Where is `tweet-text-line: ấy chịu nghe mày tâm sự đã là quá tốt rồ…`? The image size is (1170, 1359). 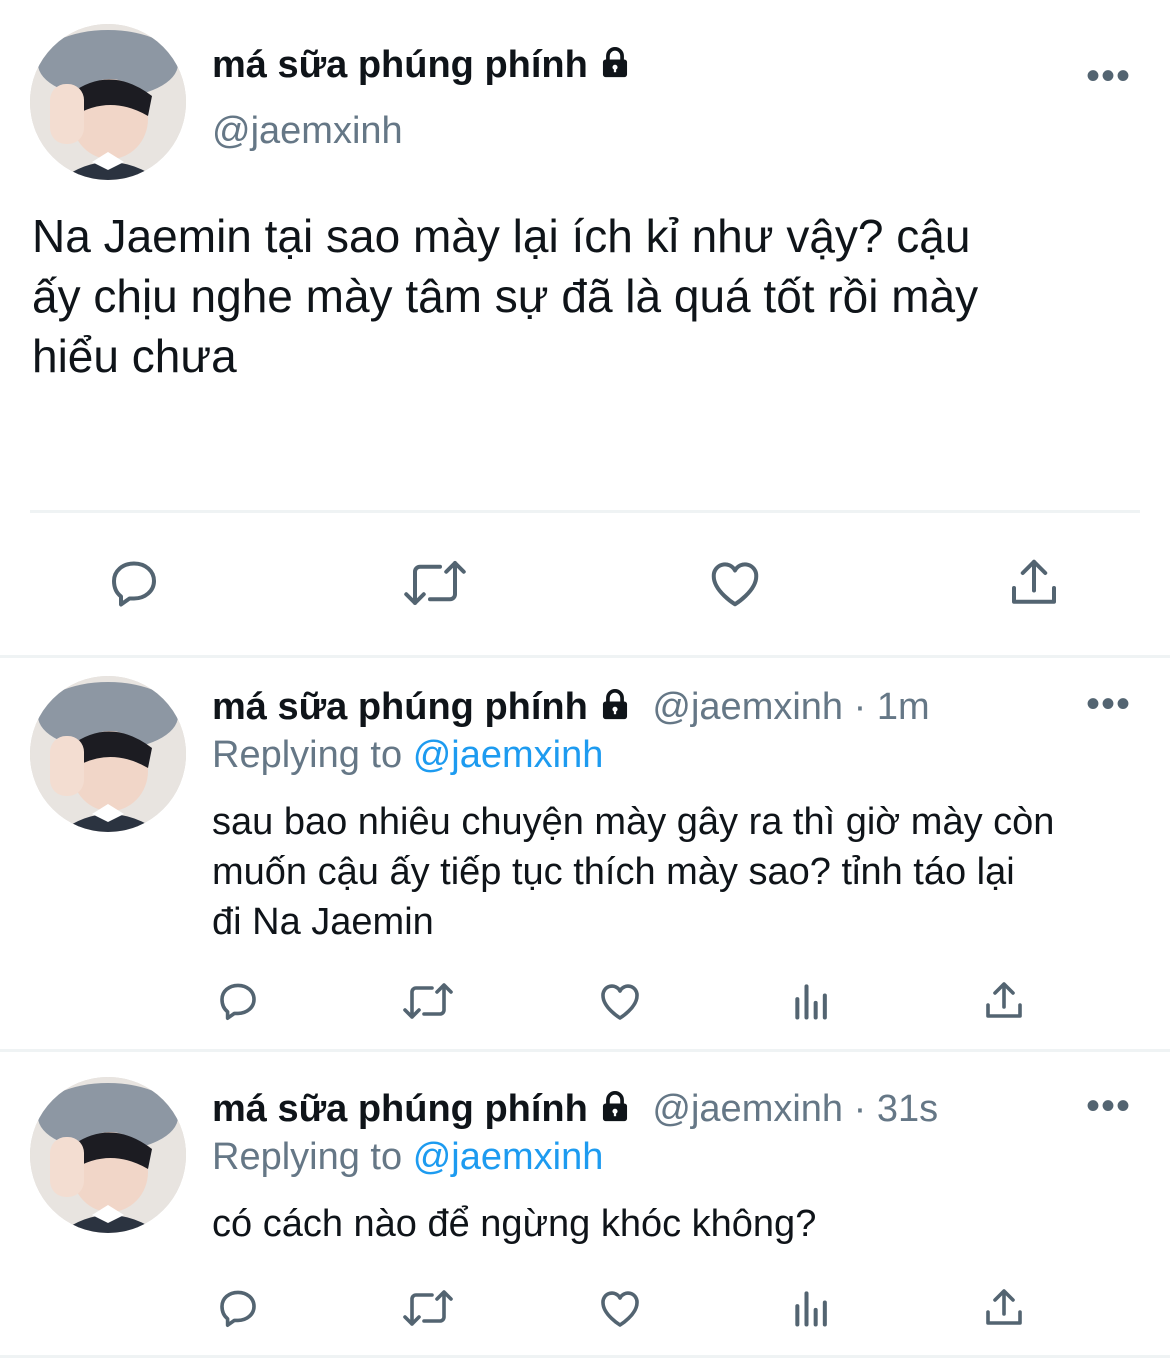
tweet-text-line: ấy chịu nghe mày tâm sự đã là quá tốt rồ… is located at coordinates (505, 296).